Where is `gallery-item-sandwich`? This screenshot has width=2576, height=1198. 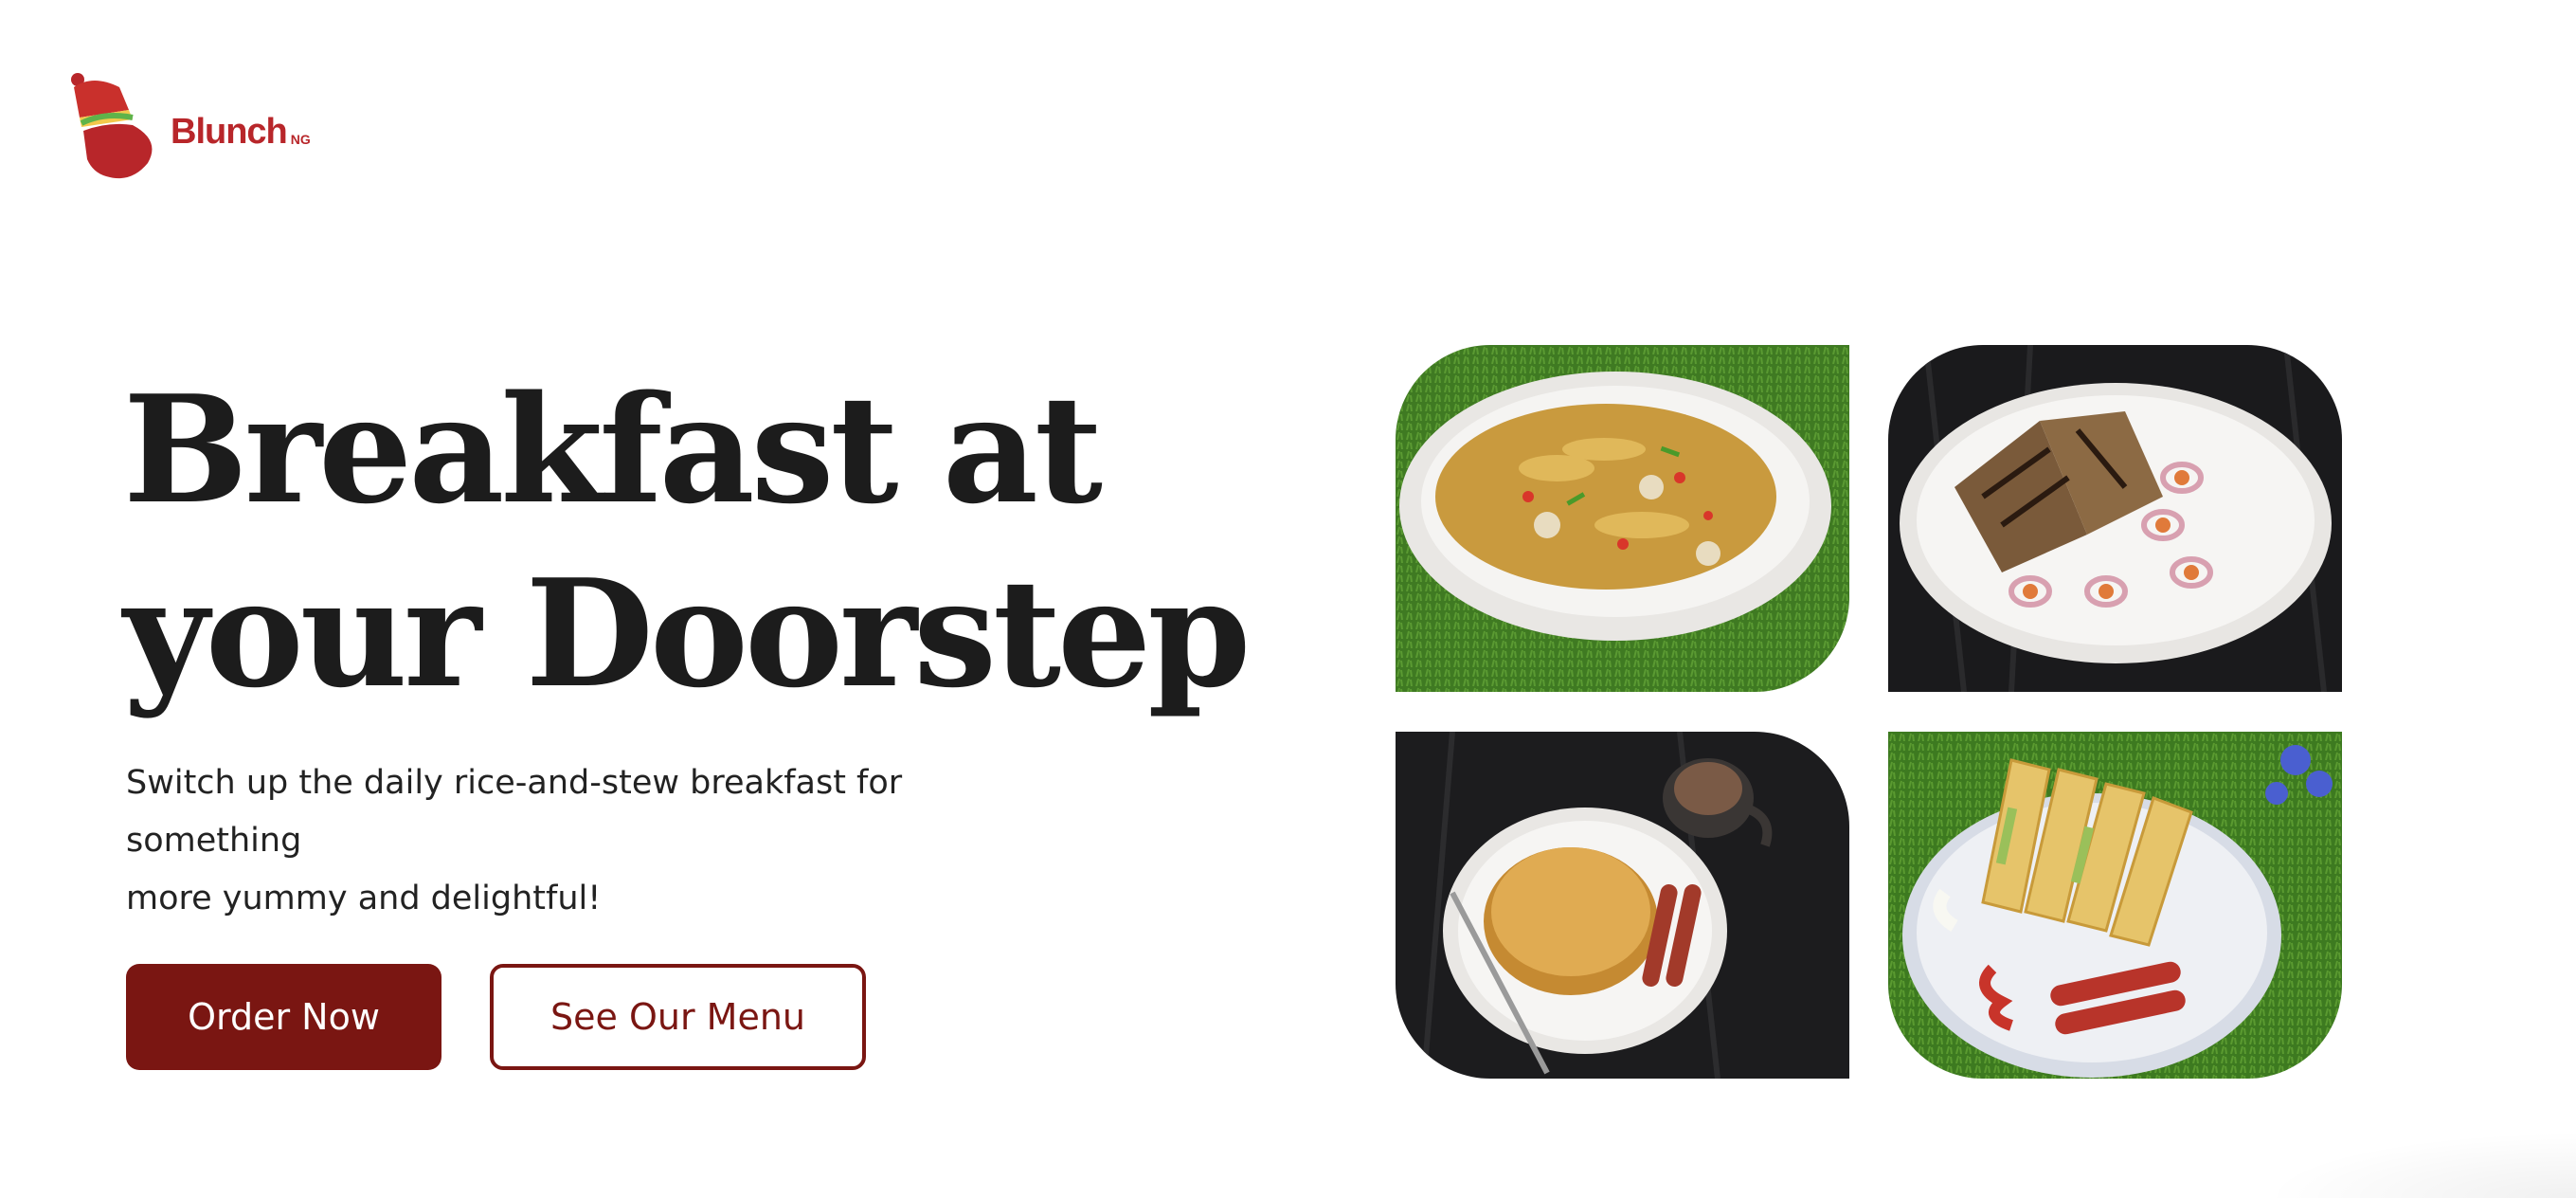
gallery-item-sandwich is located at coordinates (2115, 906).